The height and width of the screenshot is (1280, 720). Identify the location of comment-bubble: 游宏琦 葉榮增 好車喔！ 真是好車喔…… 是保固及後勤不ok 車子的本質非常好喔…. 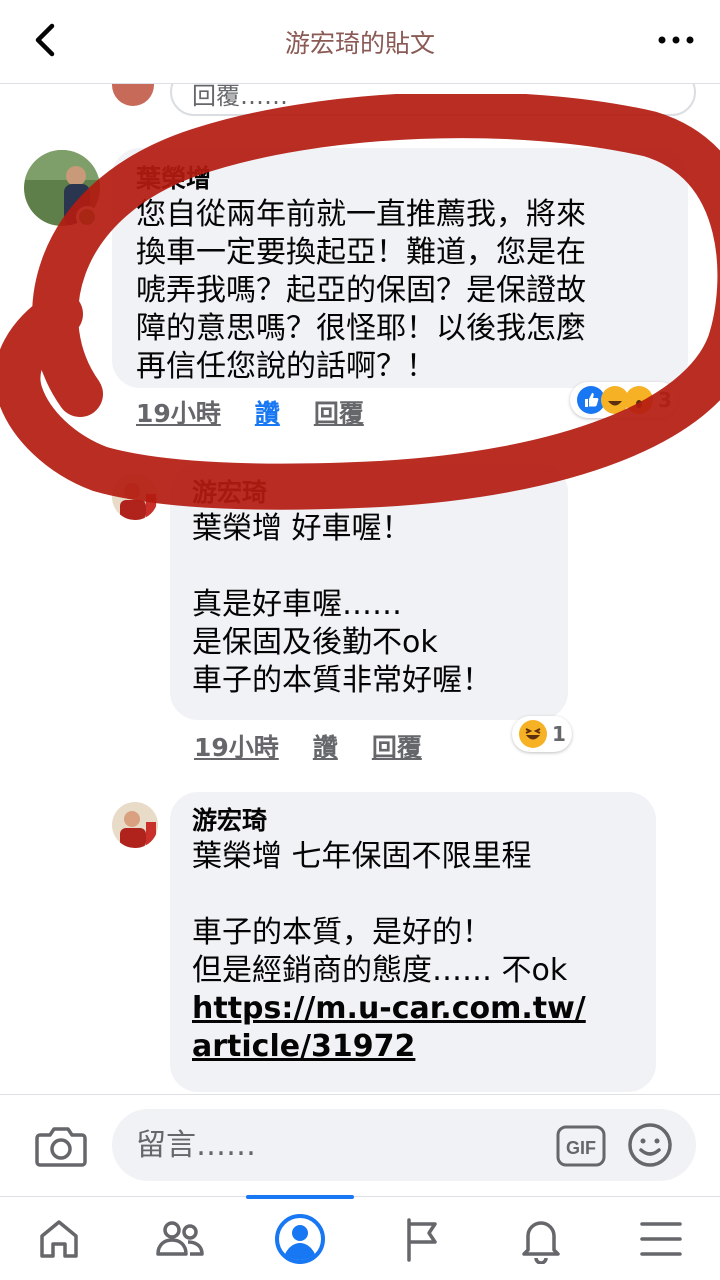
(369, 592).